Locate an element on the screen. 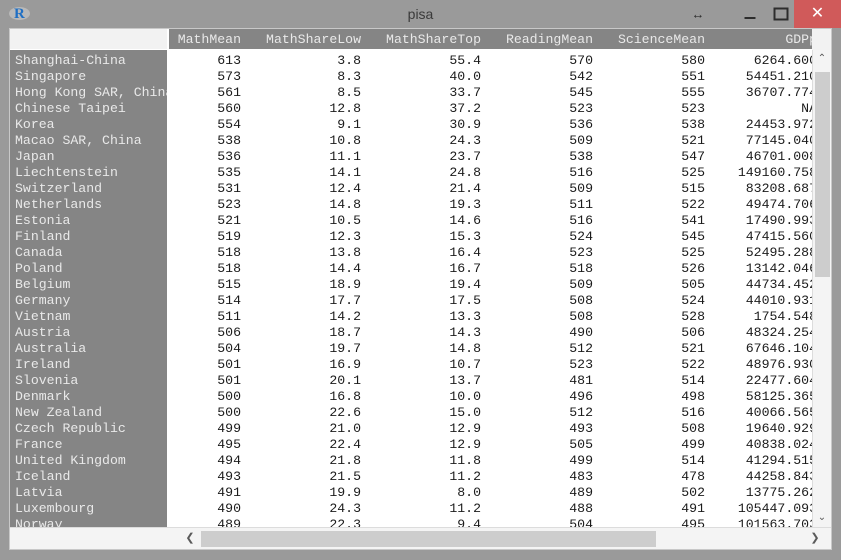  cell-mathsharelow: 8.5 is located at coordinates (349, 92).